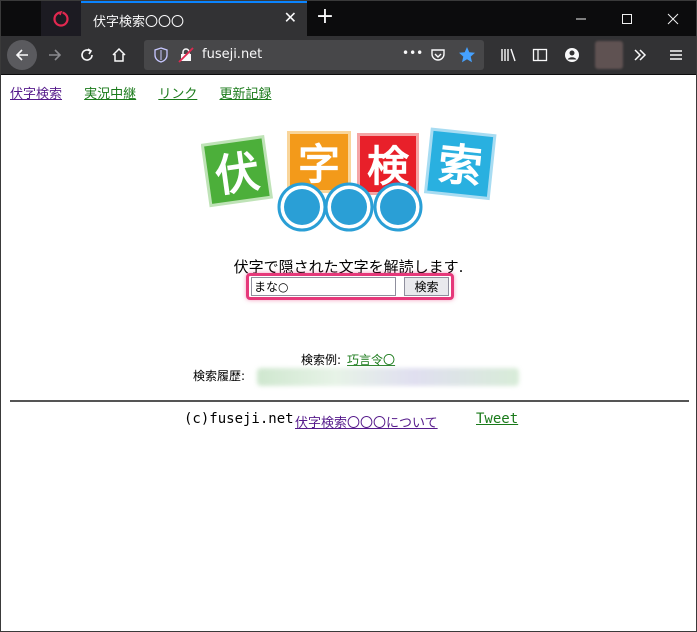  I want to click on title-bar: 伏字検索〇〇〇 ✕ +, so click(348, 18).